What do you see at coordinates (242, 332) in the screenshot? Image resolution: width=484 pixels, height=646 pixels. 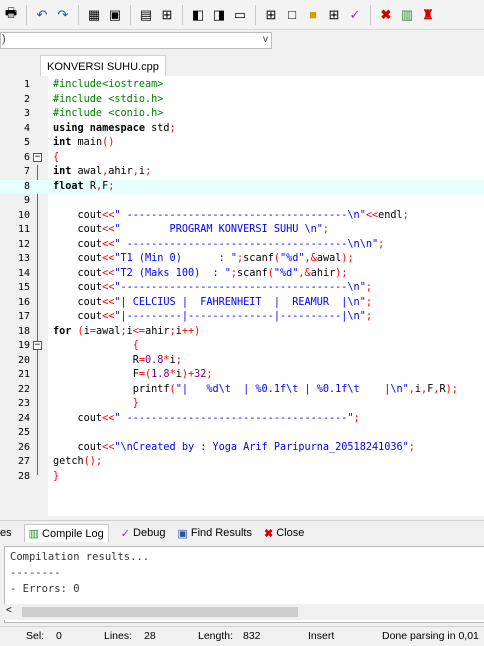 I see `code-line: 18 for (i=awal;i<=ahir;i++)` at bounding box center [242, 332].